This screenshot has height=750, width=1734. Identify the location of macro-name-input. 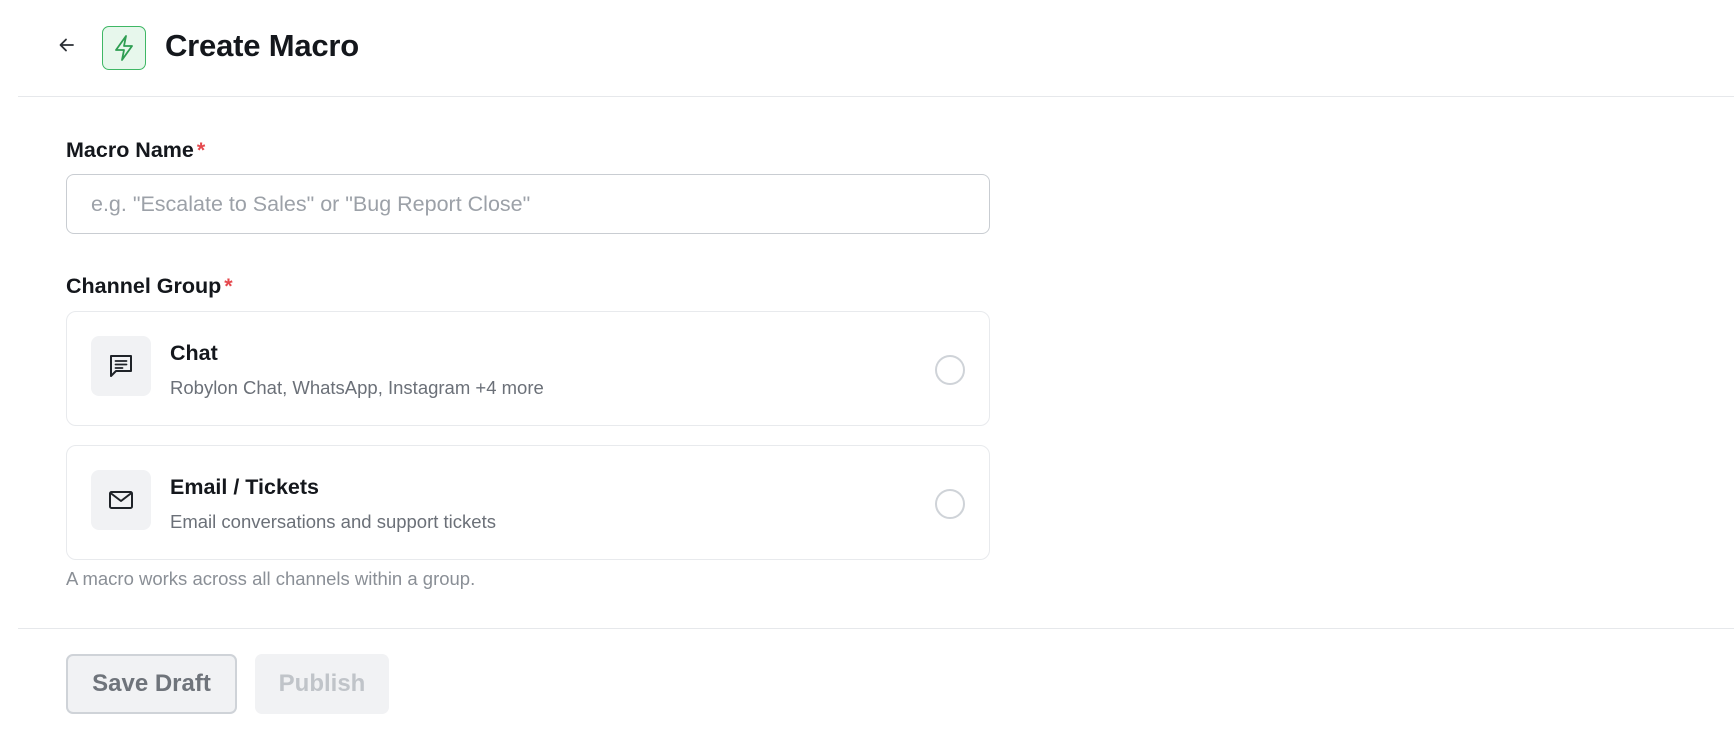
(528, 204).